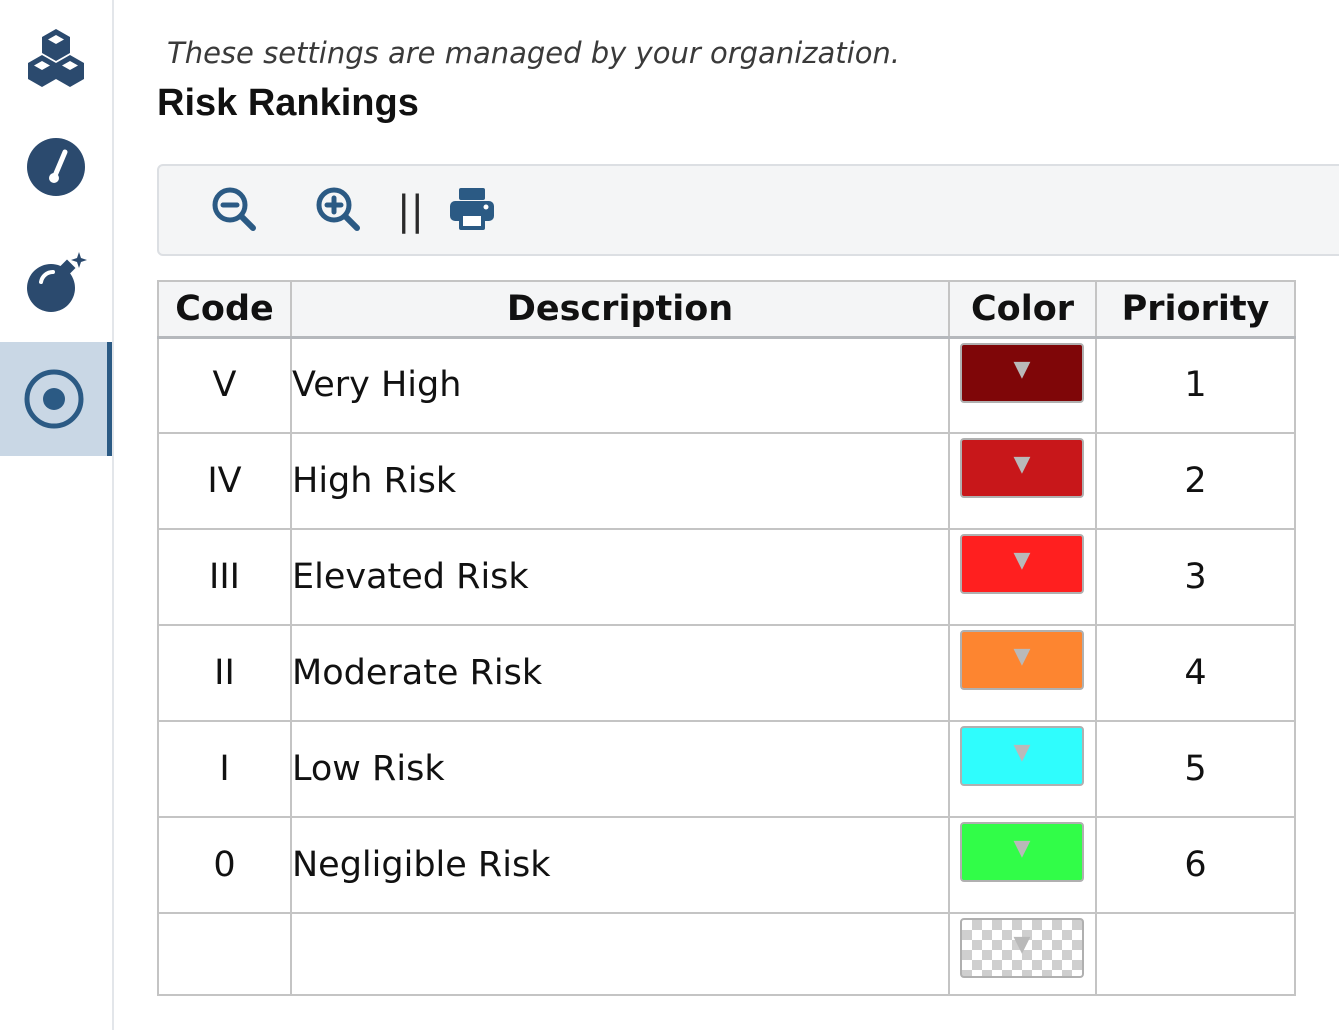 This screenshot has height=1030, width=1339. Describe the element at coordinates (224, 673) in the screenshot. I see `cell-code: II` at that location.